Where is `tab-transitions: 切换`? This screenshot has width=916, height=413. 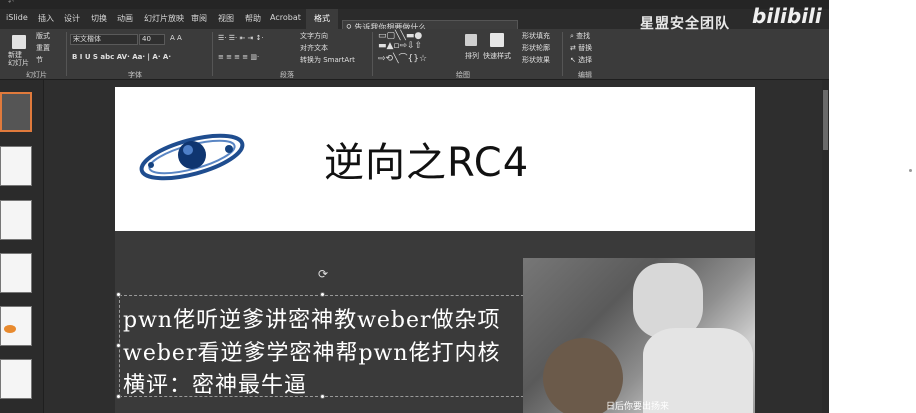
tab-transitions: 切换 is located at coordinates (99, 18).